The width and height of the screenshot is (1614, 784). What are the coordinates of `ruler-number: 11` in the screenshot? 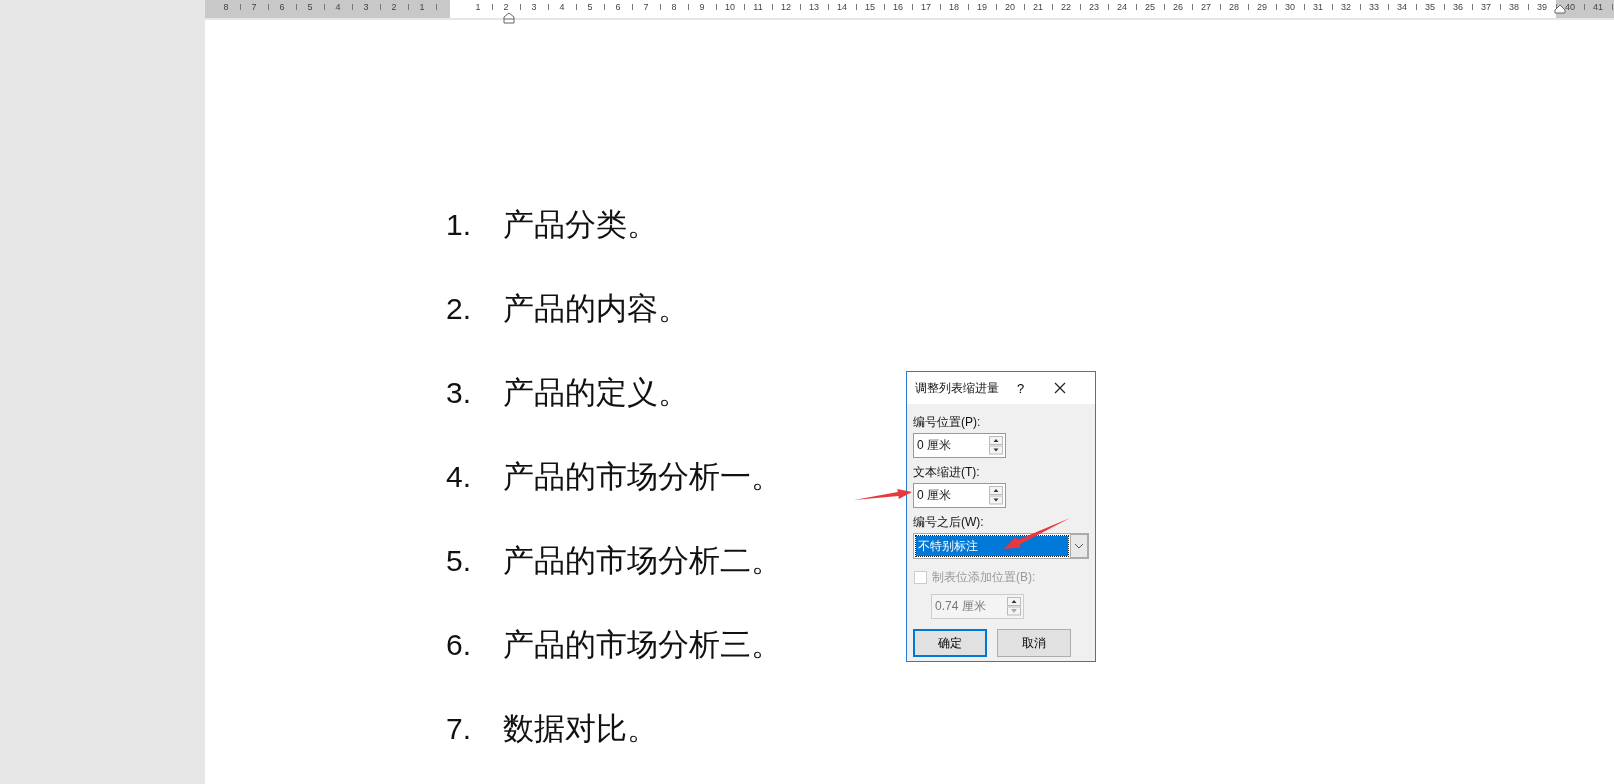 It's located at (758, 6).